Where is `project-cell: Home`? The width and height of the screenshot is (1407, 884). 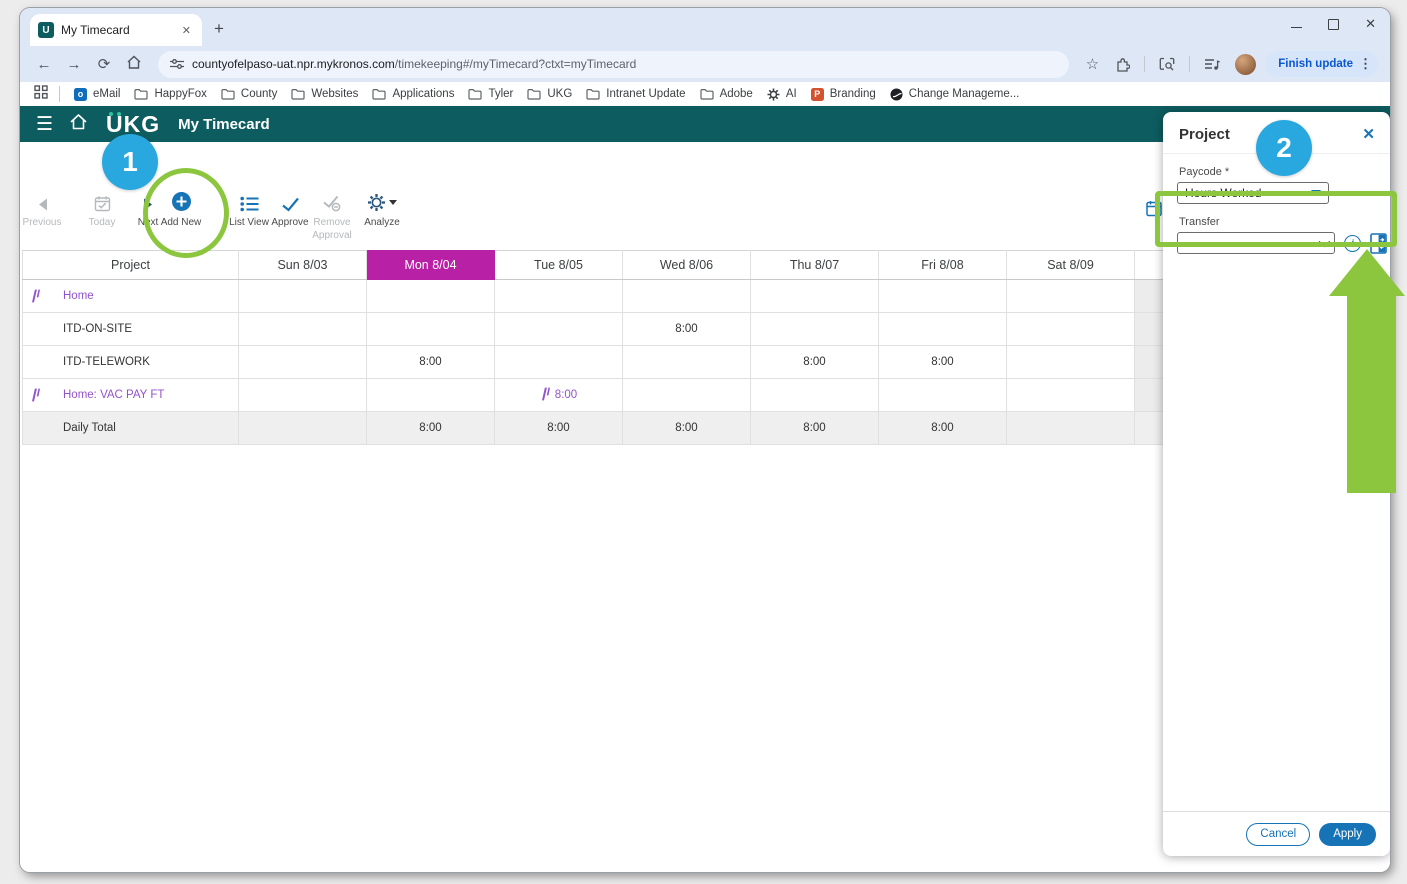
project-cell: Home is located at coordinates (130, 296).